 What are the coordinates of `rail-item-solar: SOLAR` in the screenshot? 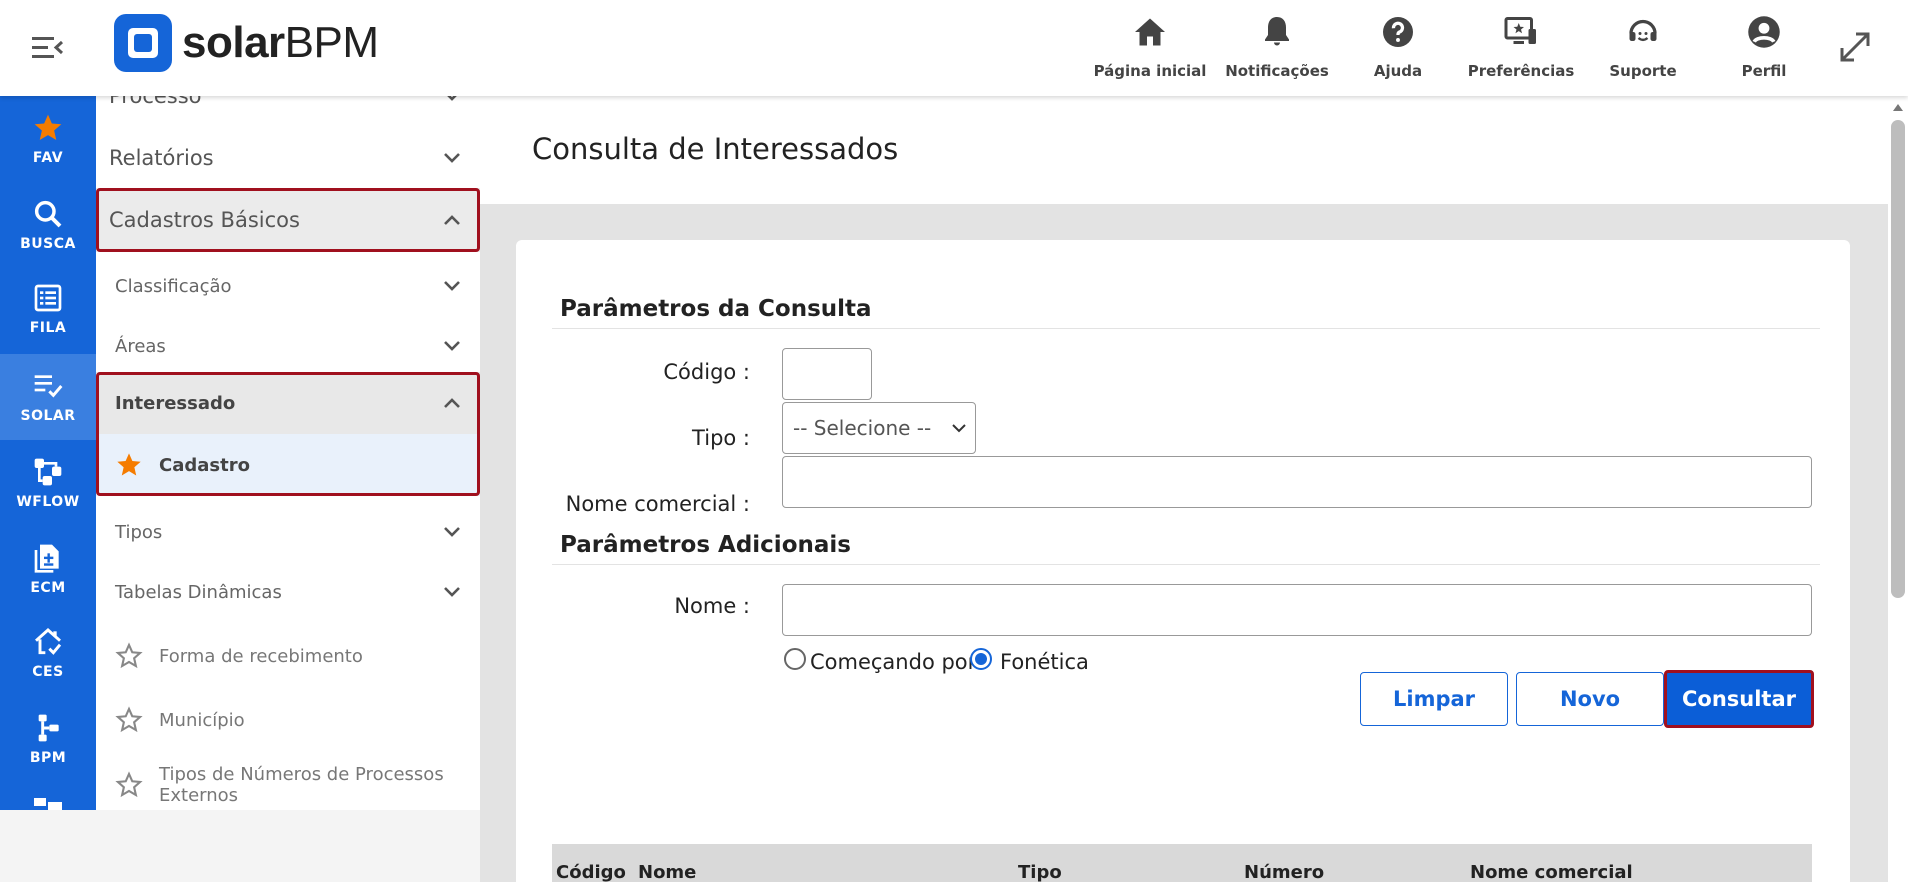 It's located at (48, 397).